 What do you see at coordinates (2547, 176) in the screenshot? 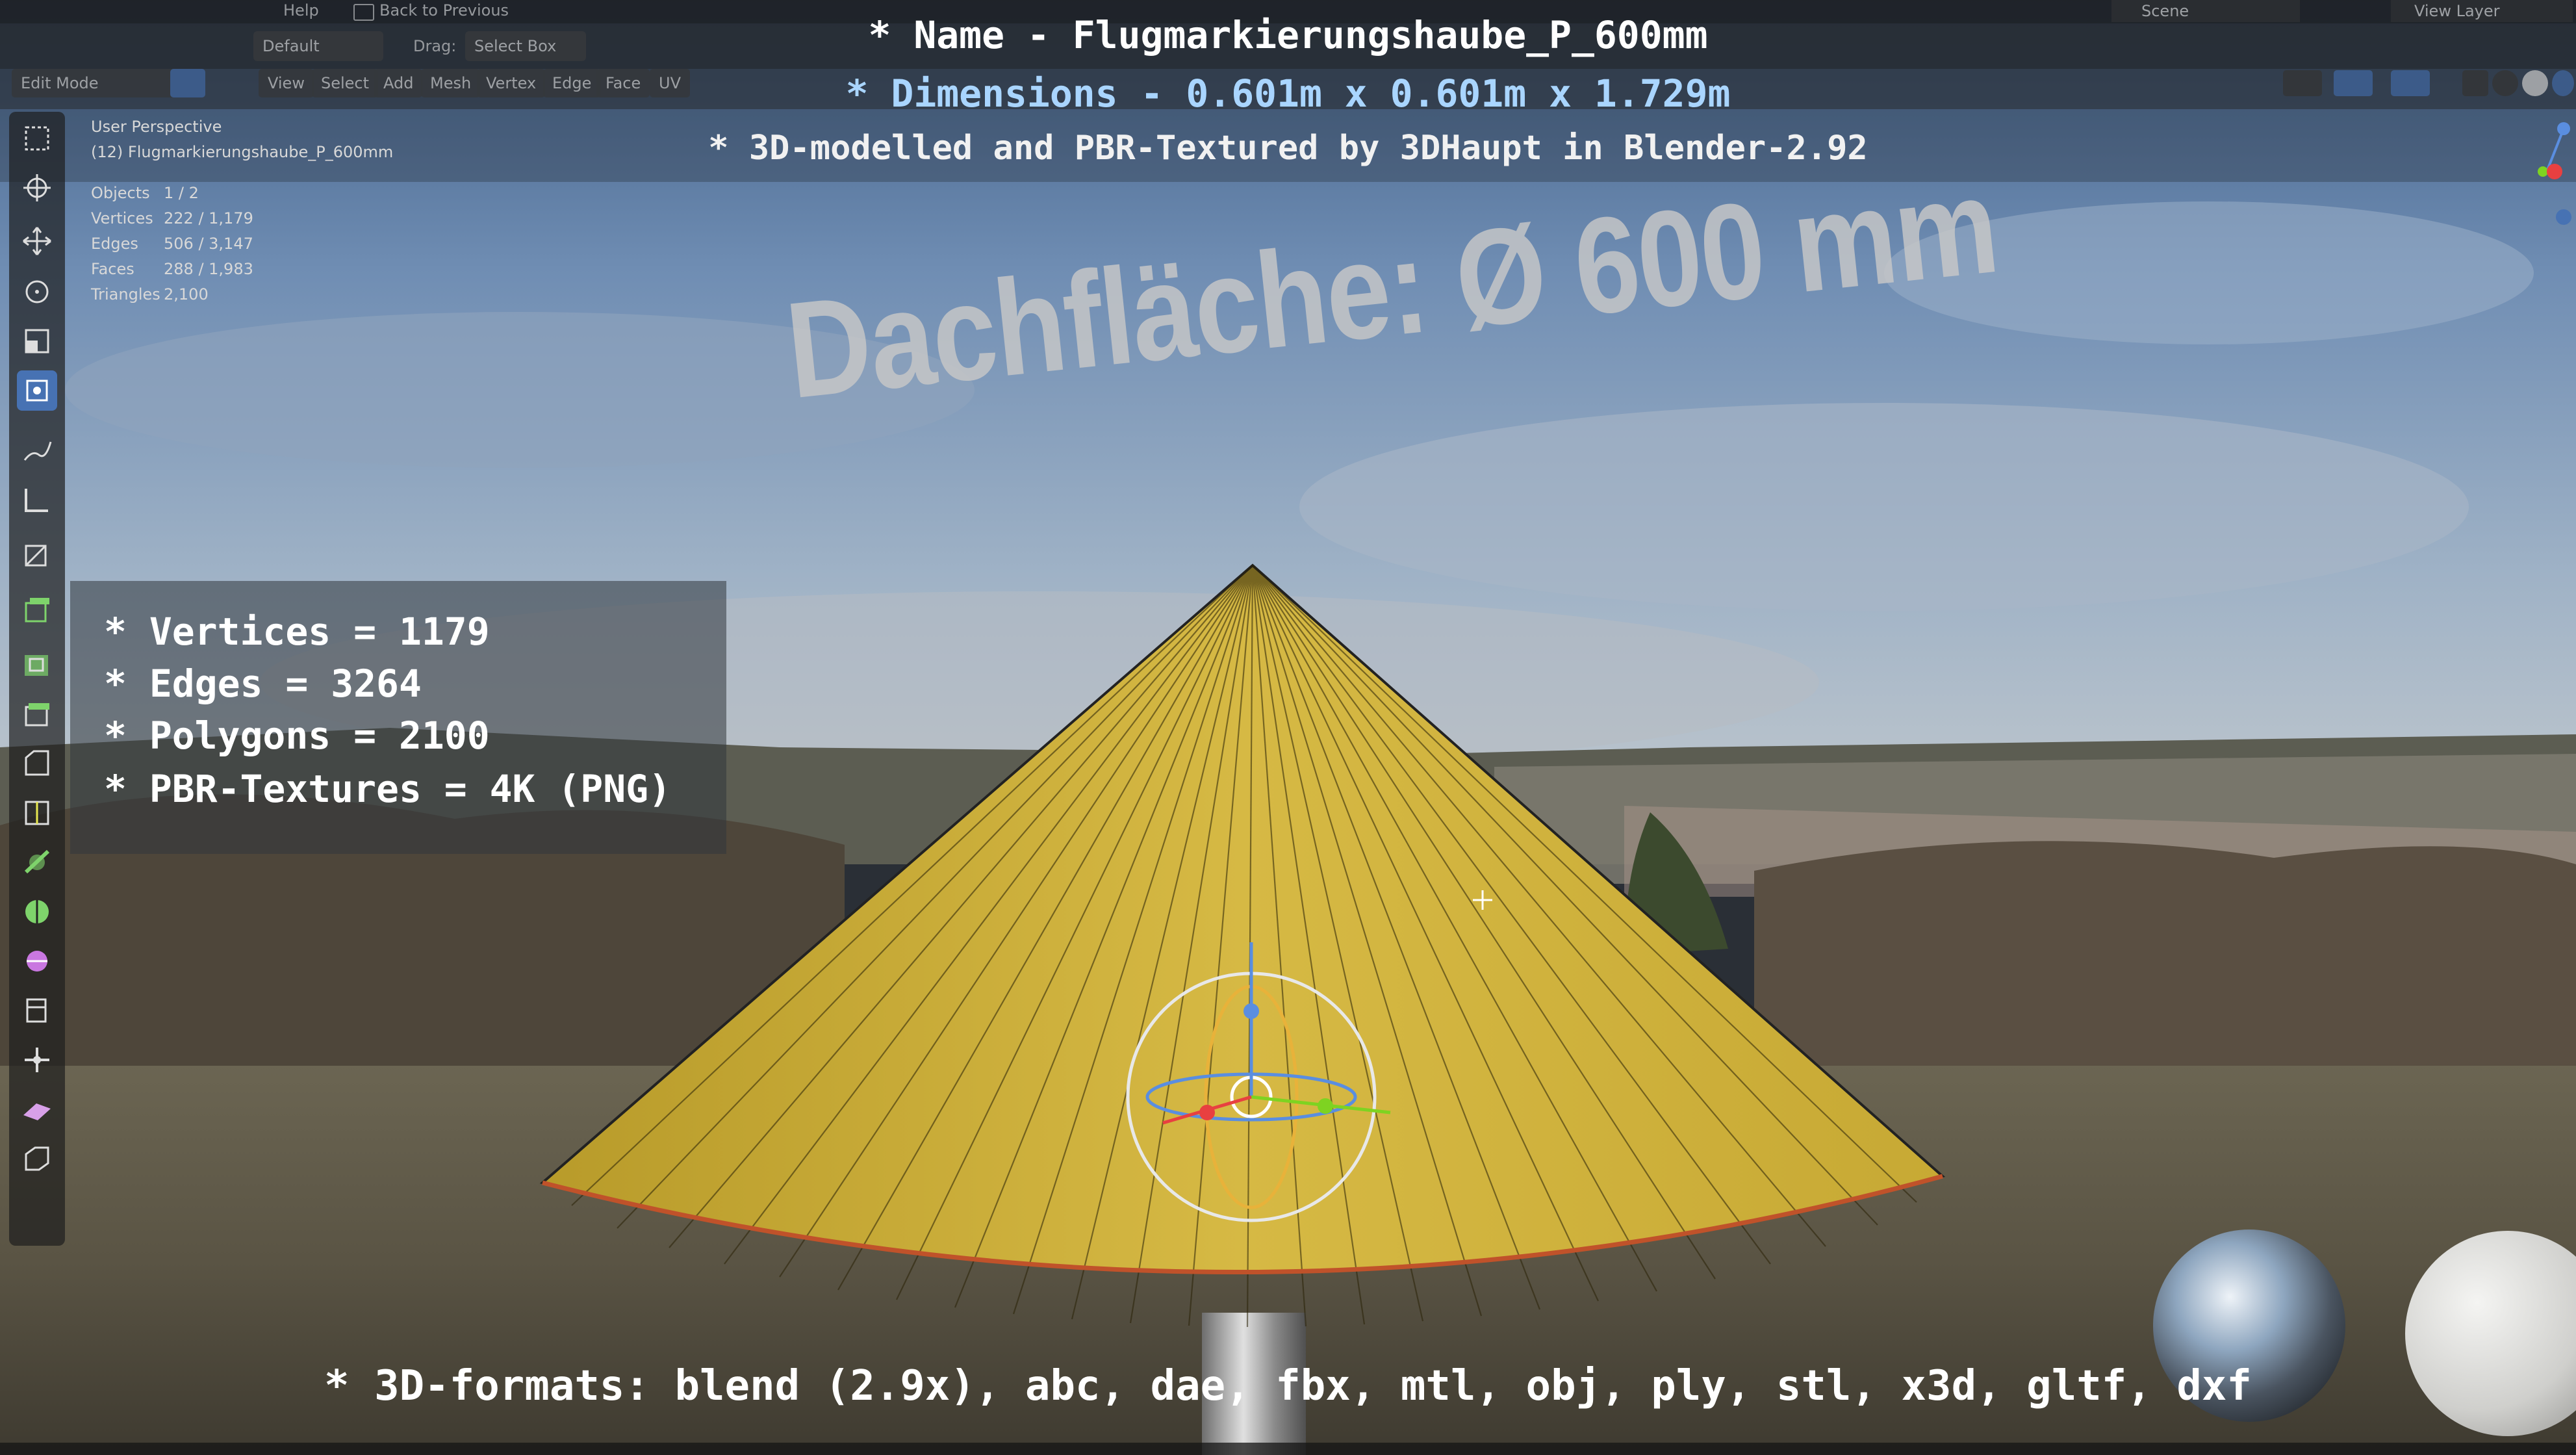
I see `navigation-gizmo` at bounding box center [2547, 176].